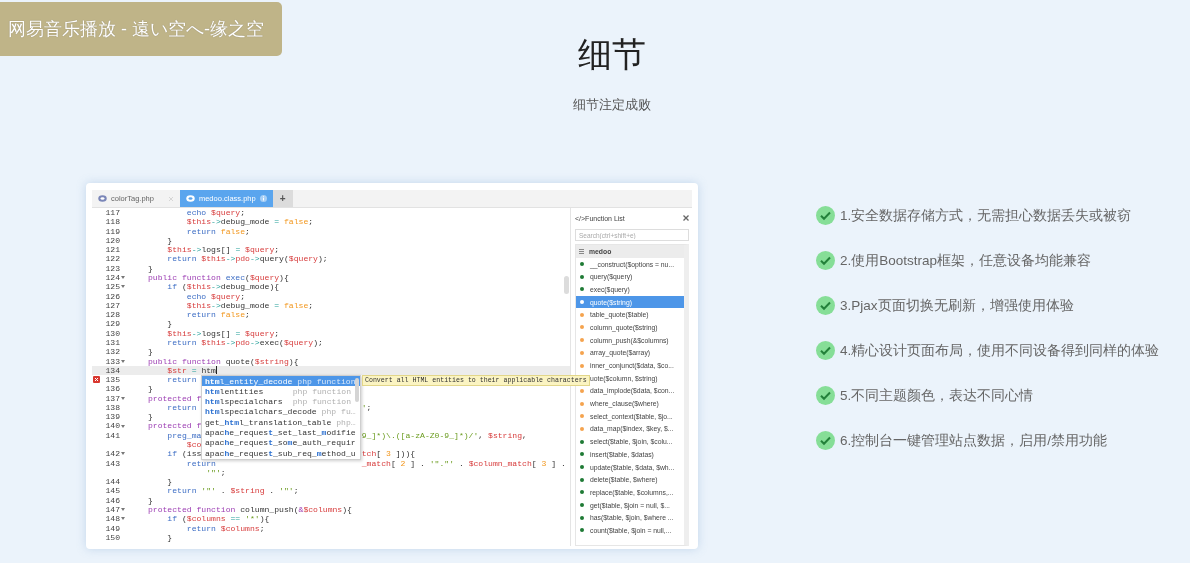  What do you see at coordinates (184, 435) in the screenshot?
I see `code-line: preg_ma` at bounding box center [184, 435].